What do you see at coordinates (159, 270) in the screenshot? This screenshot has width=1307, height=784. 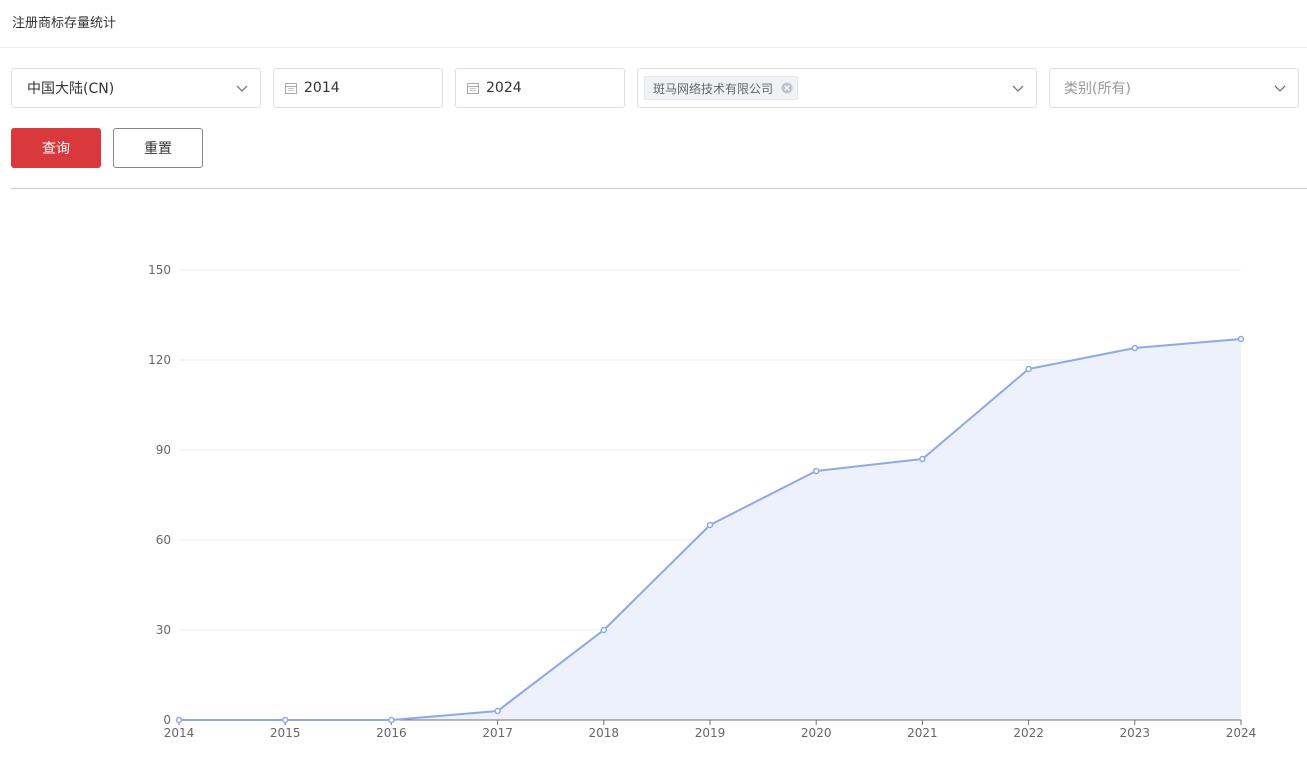 I see `y-tick-label: 150` at bounding box center [159, 270].